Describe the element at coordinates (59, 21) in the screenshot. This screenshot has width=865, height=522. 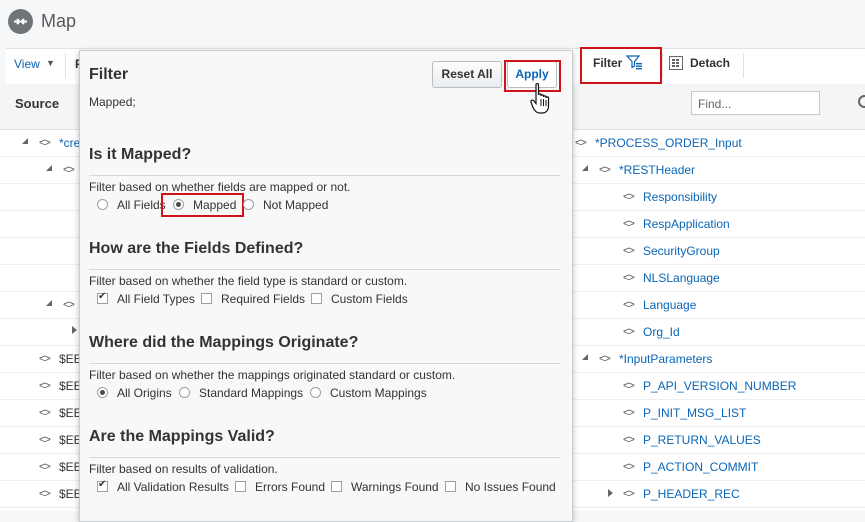
I see `page-title: Map` at that location.